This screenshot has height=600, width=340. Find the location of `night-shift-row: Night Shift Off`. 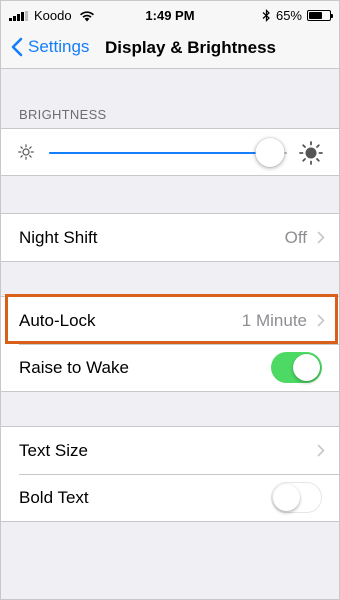

night-shift-row: Night Shift Off is located at coordinates (170, 237).